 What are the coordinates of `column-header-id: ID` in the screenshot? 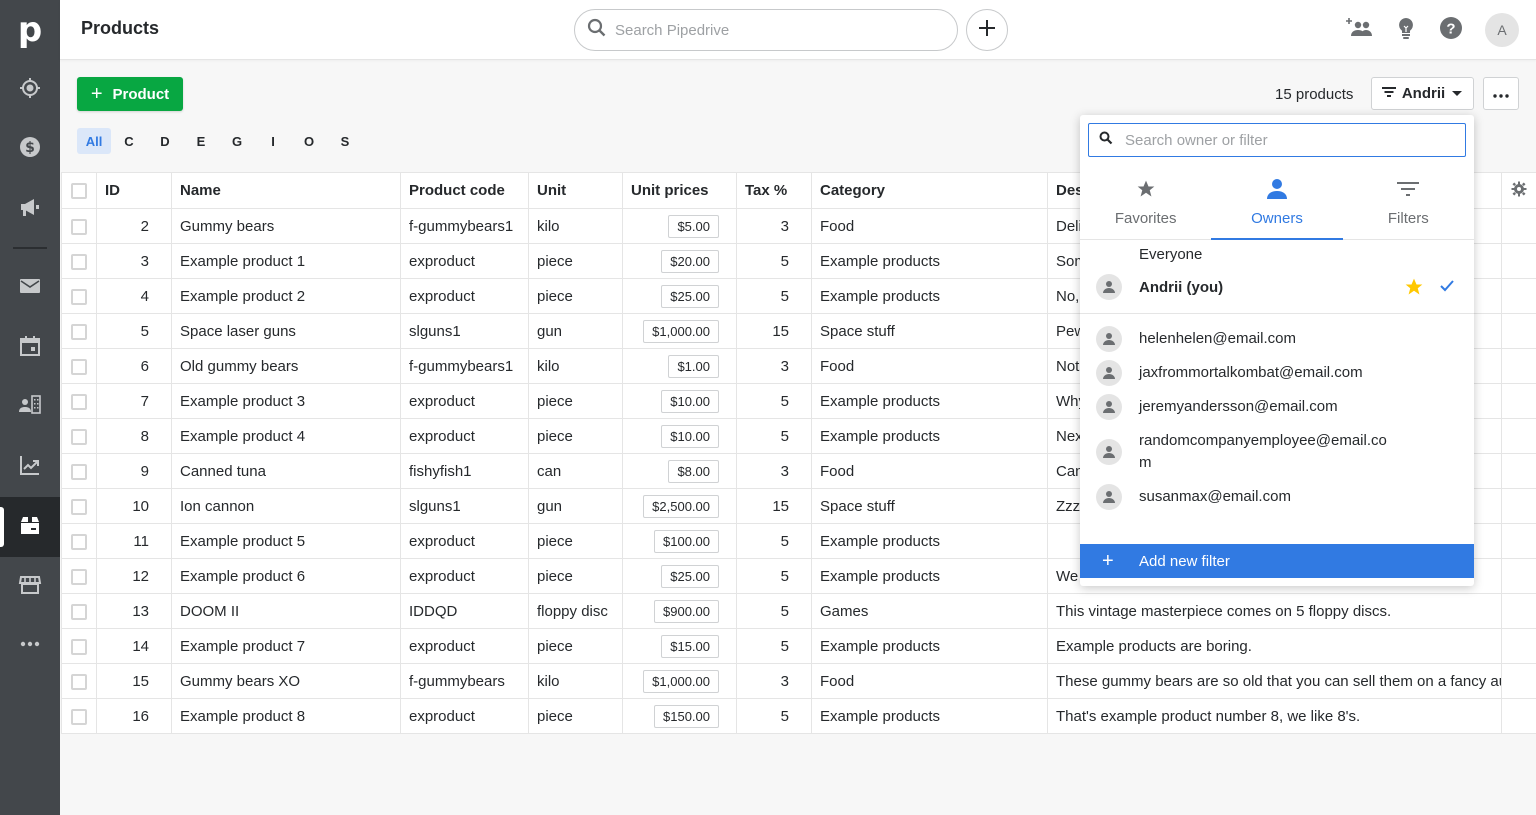 It's located at (134, 190).